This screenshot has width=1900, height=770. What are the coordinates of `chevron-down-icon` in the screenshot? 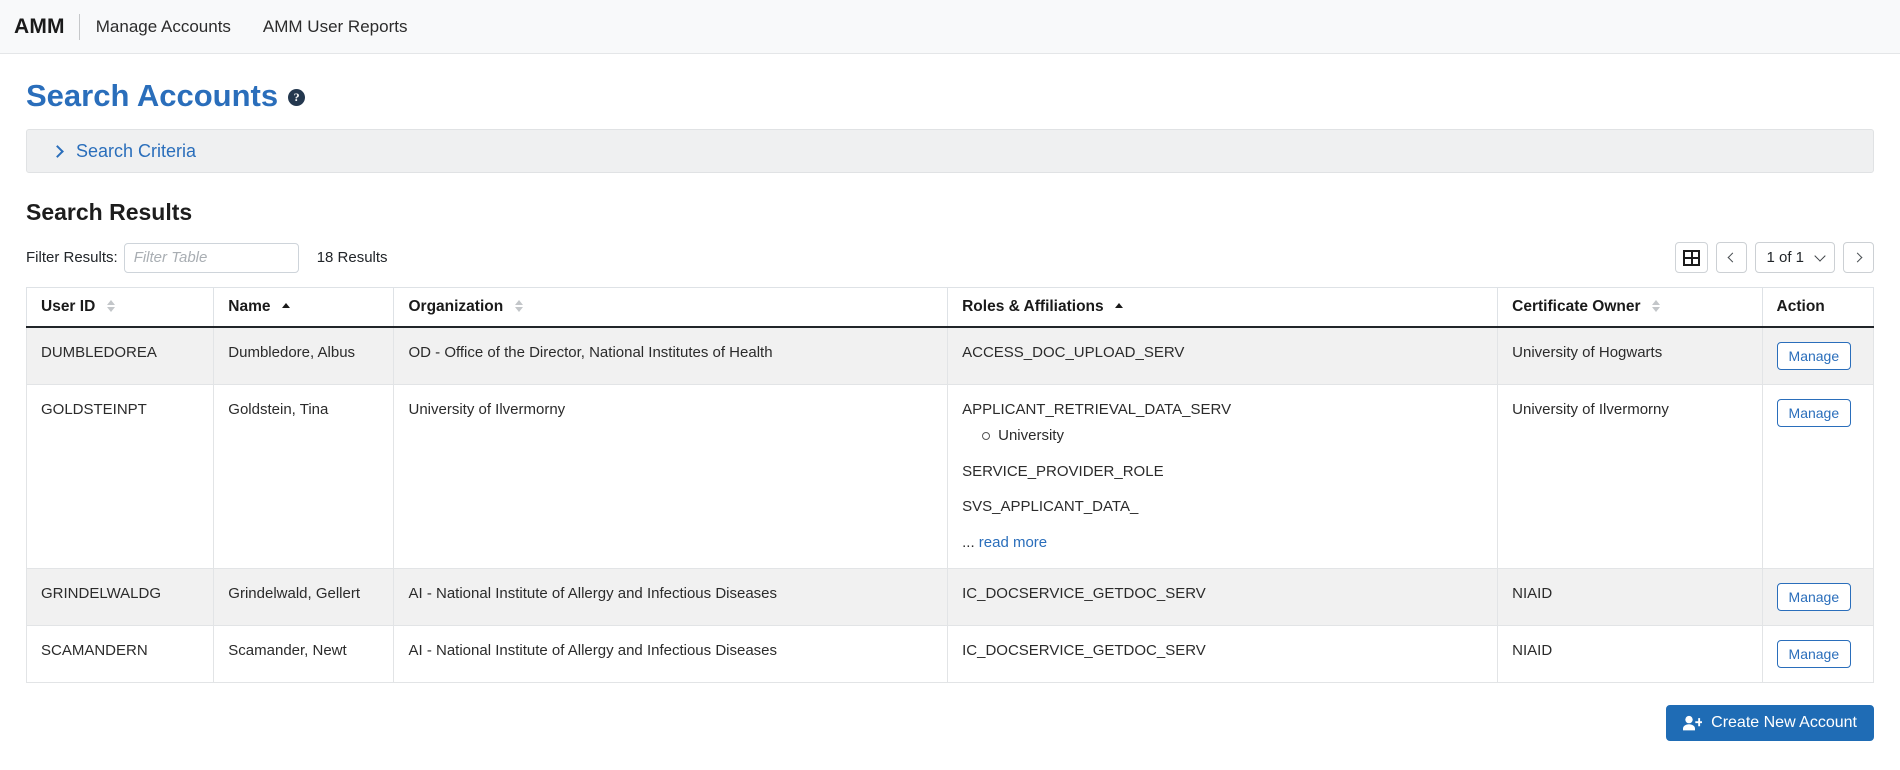 It's located at (1820, 255).